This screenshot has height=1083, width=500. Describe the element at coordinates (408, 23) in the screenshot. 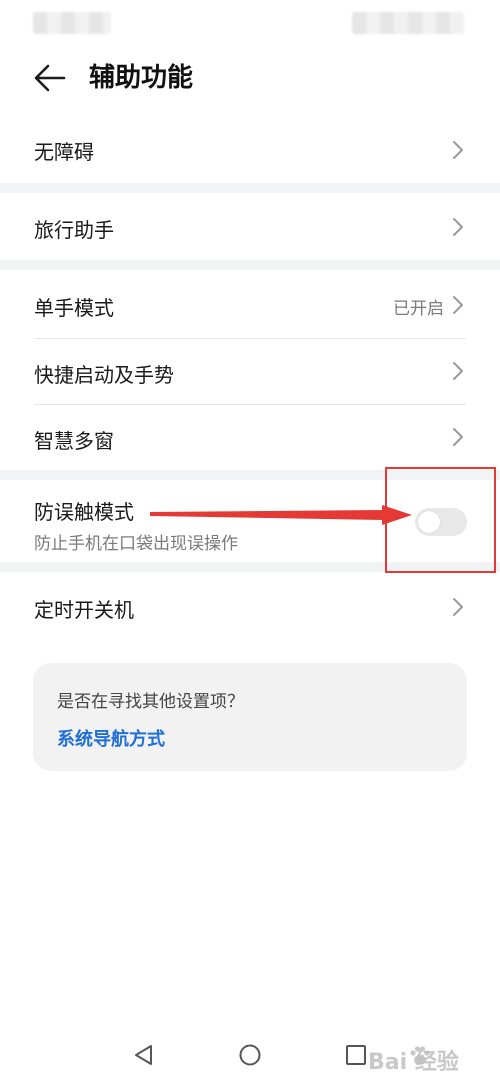

I see `status-bar-right-blurred` at that location.